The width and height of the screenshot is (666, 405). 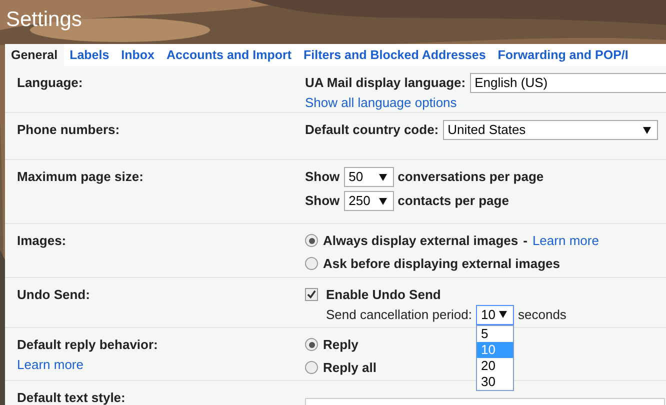 What do you see at coordinates (88, 345) in the screenshot?
I see `setting-label: Default reply behavior:` at bounding box center [88, 345].